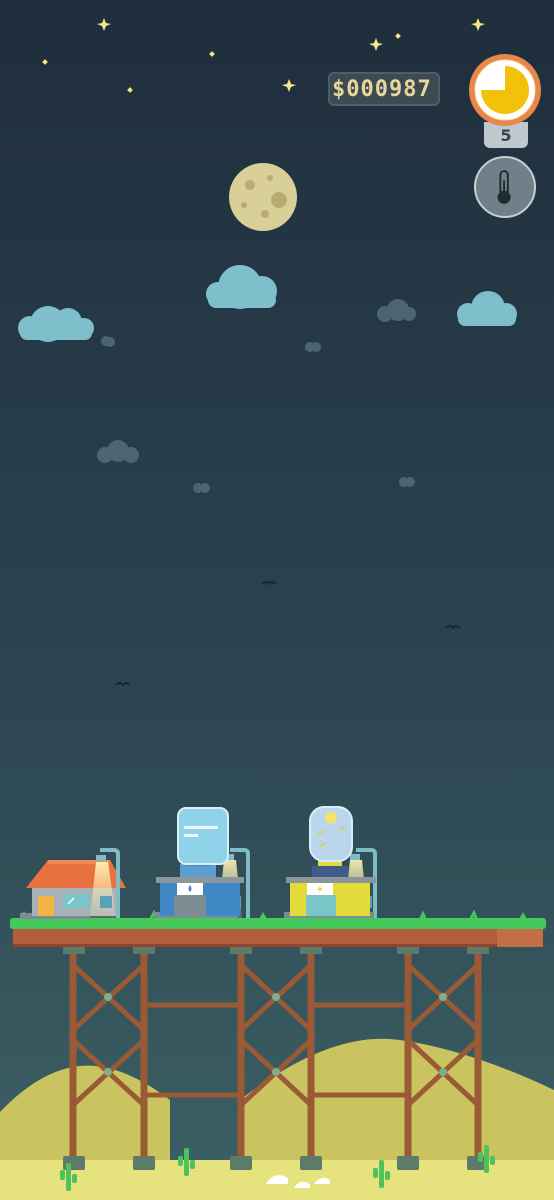  I want to click on money-value: $000987, so click(382, 89).